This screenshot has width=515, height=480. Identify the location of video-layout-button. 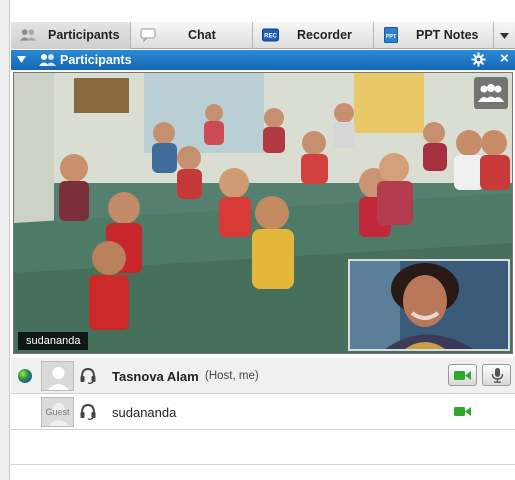
(491, 93).